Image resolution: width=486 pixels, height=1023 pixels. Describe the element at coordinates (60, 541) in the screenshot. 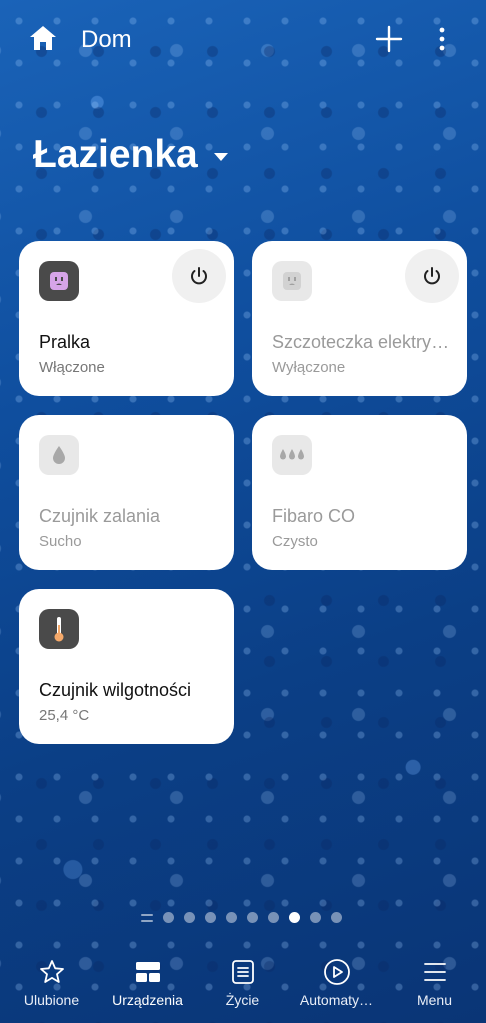

I see `device-status: Sucho` at that location.